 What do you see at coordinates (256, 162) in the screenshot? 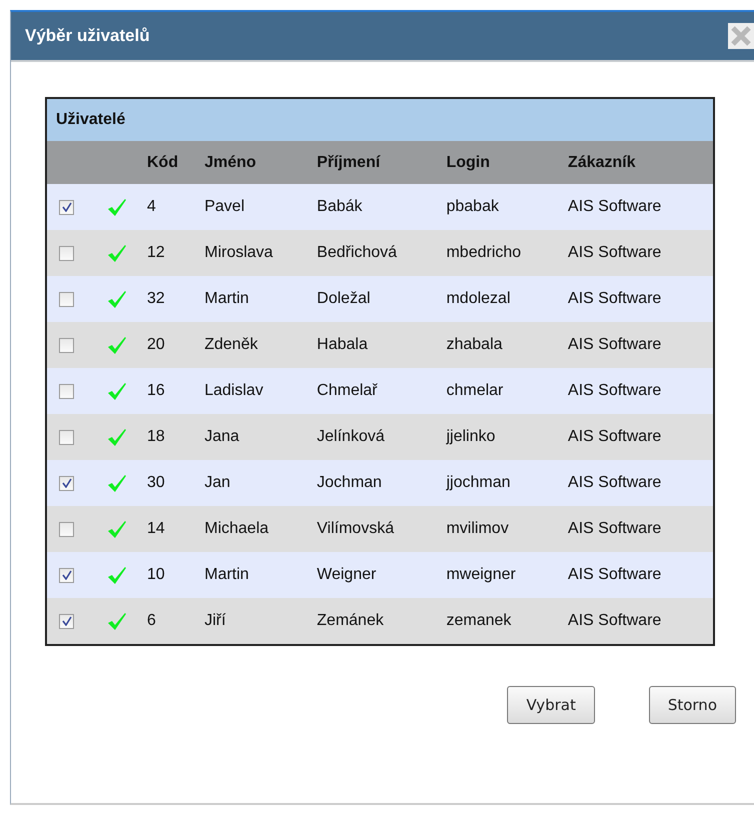
I see `column-header: Jméno` at bounding box center [256, 162].